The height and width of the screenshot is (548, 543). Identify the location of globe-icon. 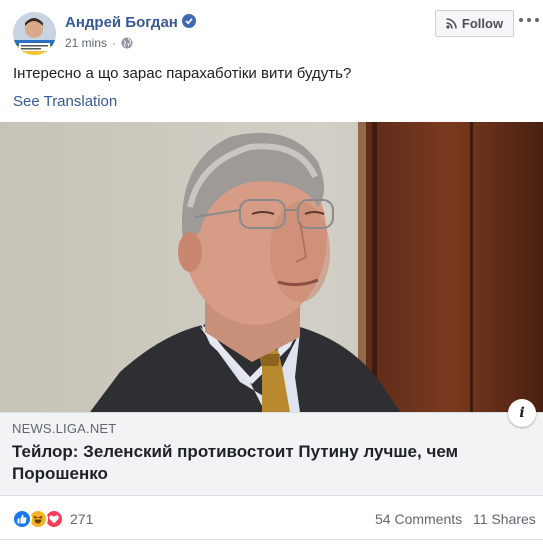
(127, 43).